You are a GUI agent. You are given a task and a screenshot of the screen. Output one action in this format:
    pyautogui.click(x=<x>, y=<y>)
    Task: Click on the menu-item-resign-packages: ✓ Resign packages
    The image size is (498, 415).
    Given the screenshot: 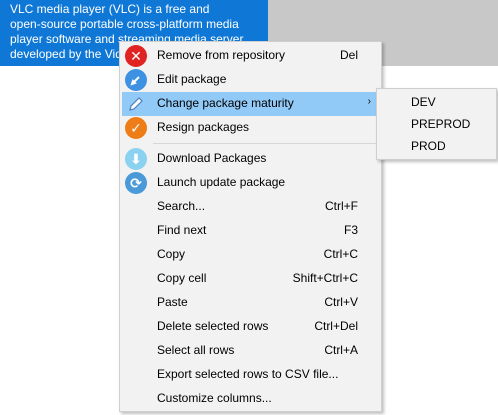 What is the action you would take?
    pyautogui.click(x=250, y=128)
    